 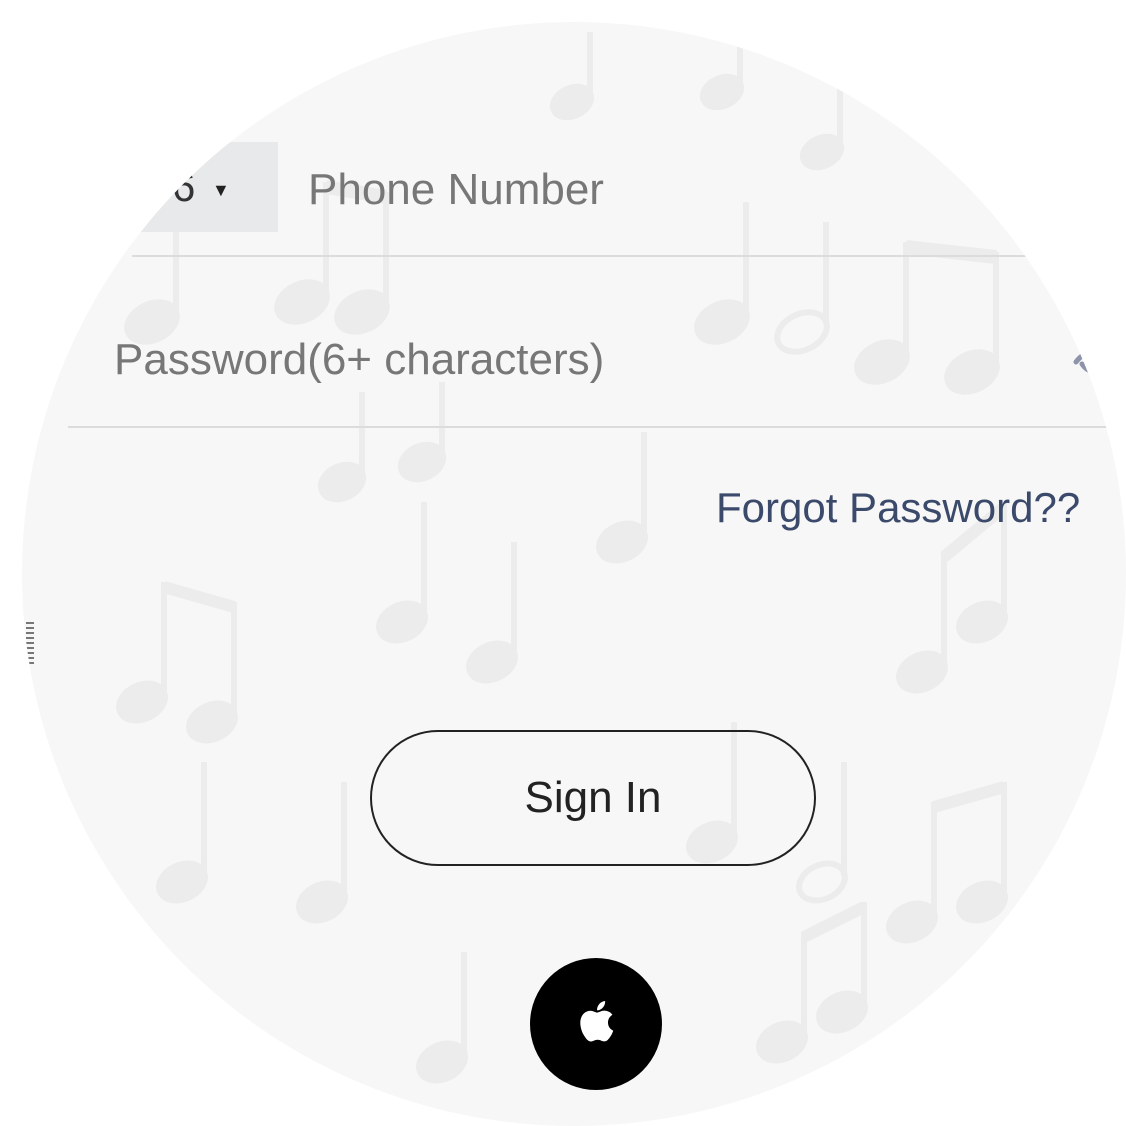 I want to click on apple-sign-in-button, so click(x=596, y=1024).